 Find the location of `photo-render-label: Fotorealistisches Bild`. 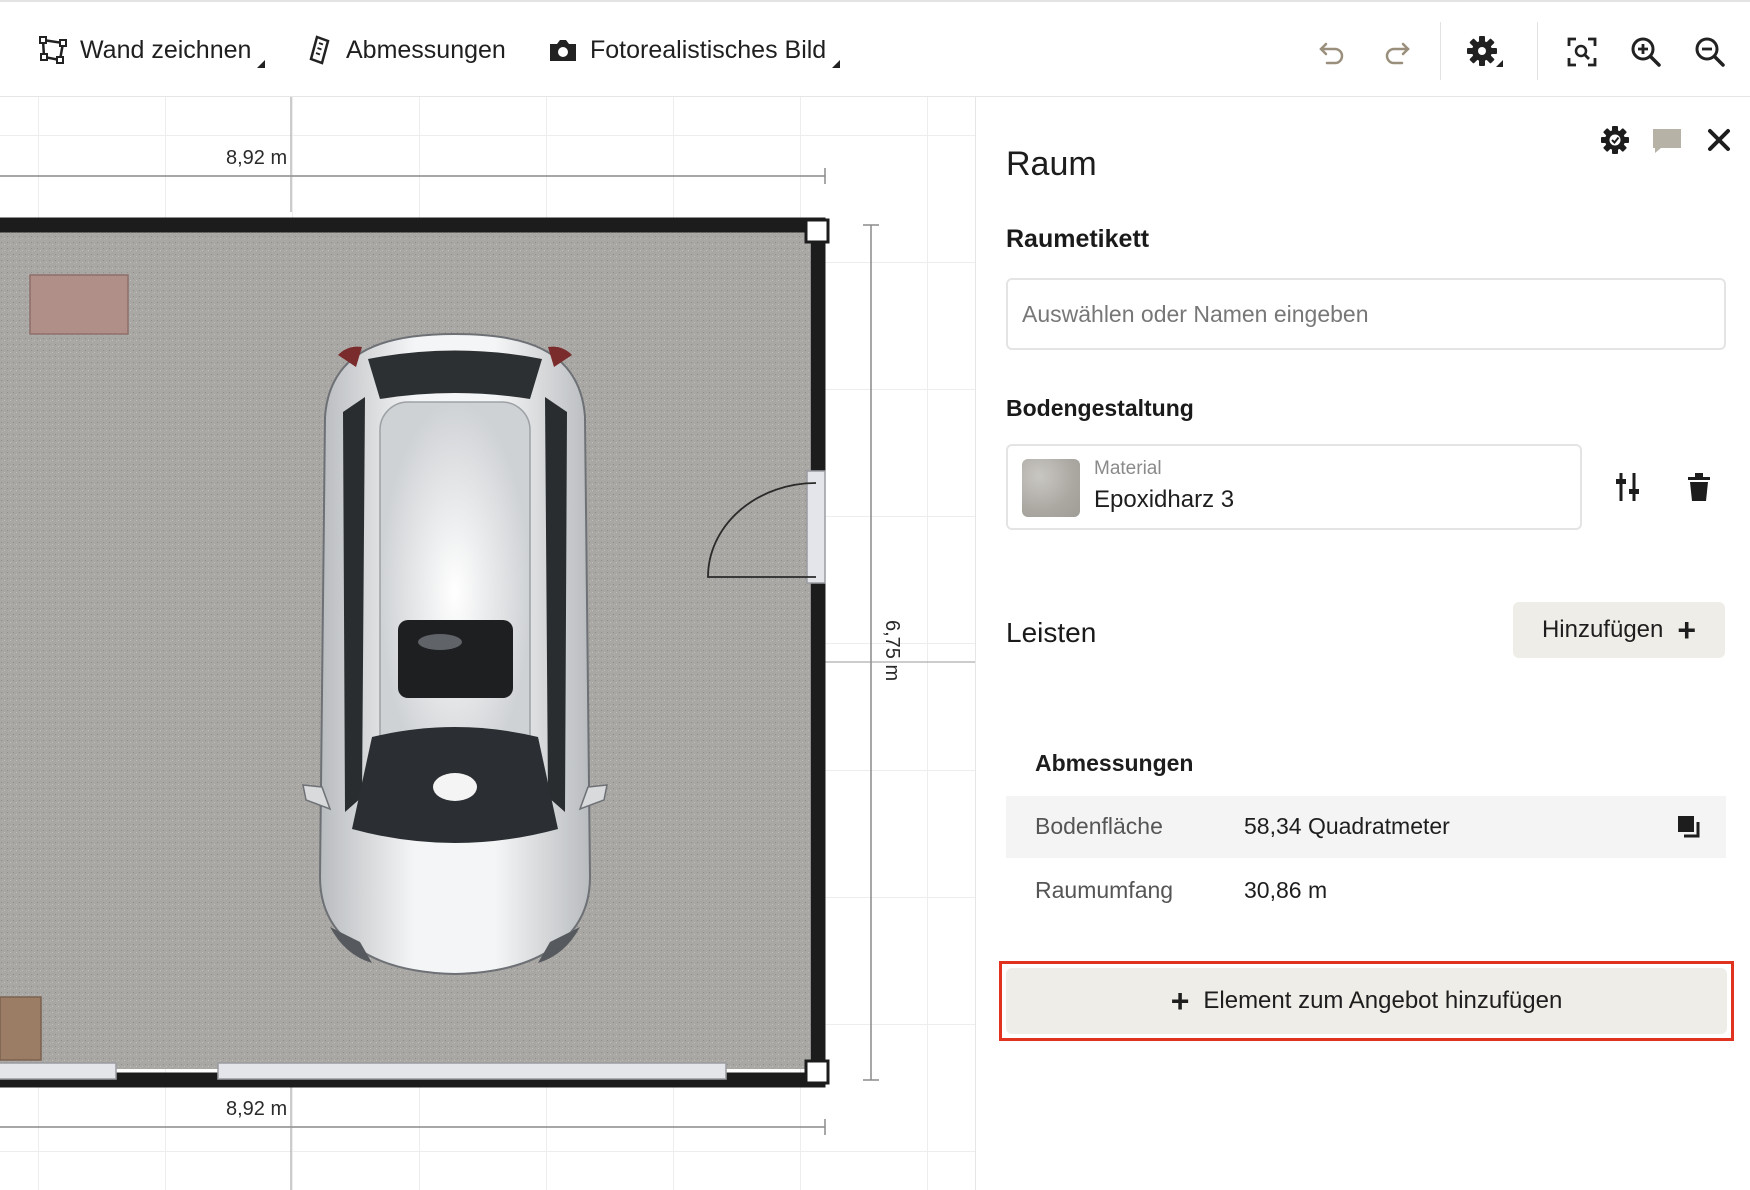

photo-render-label: Fotorealistisches Bild is located at coordinates (708, 49).